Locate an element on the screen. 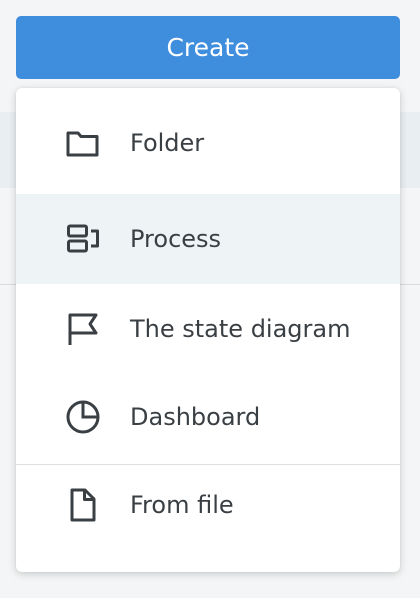 The height and width of the screenshot is (598, 420). menu-item-from-file: From file is located at coordinates (208, 505).